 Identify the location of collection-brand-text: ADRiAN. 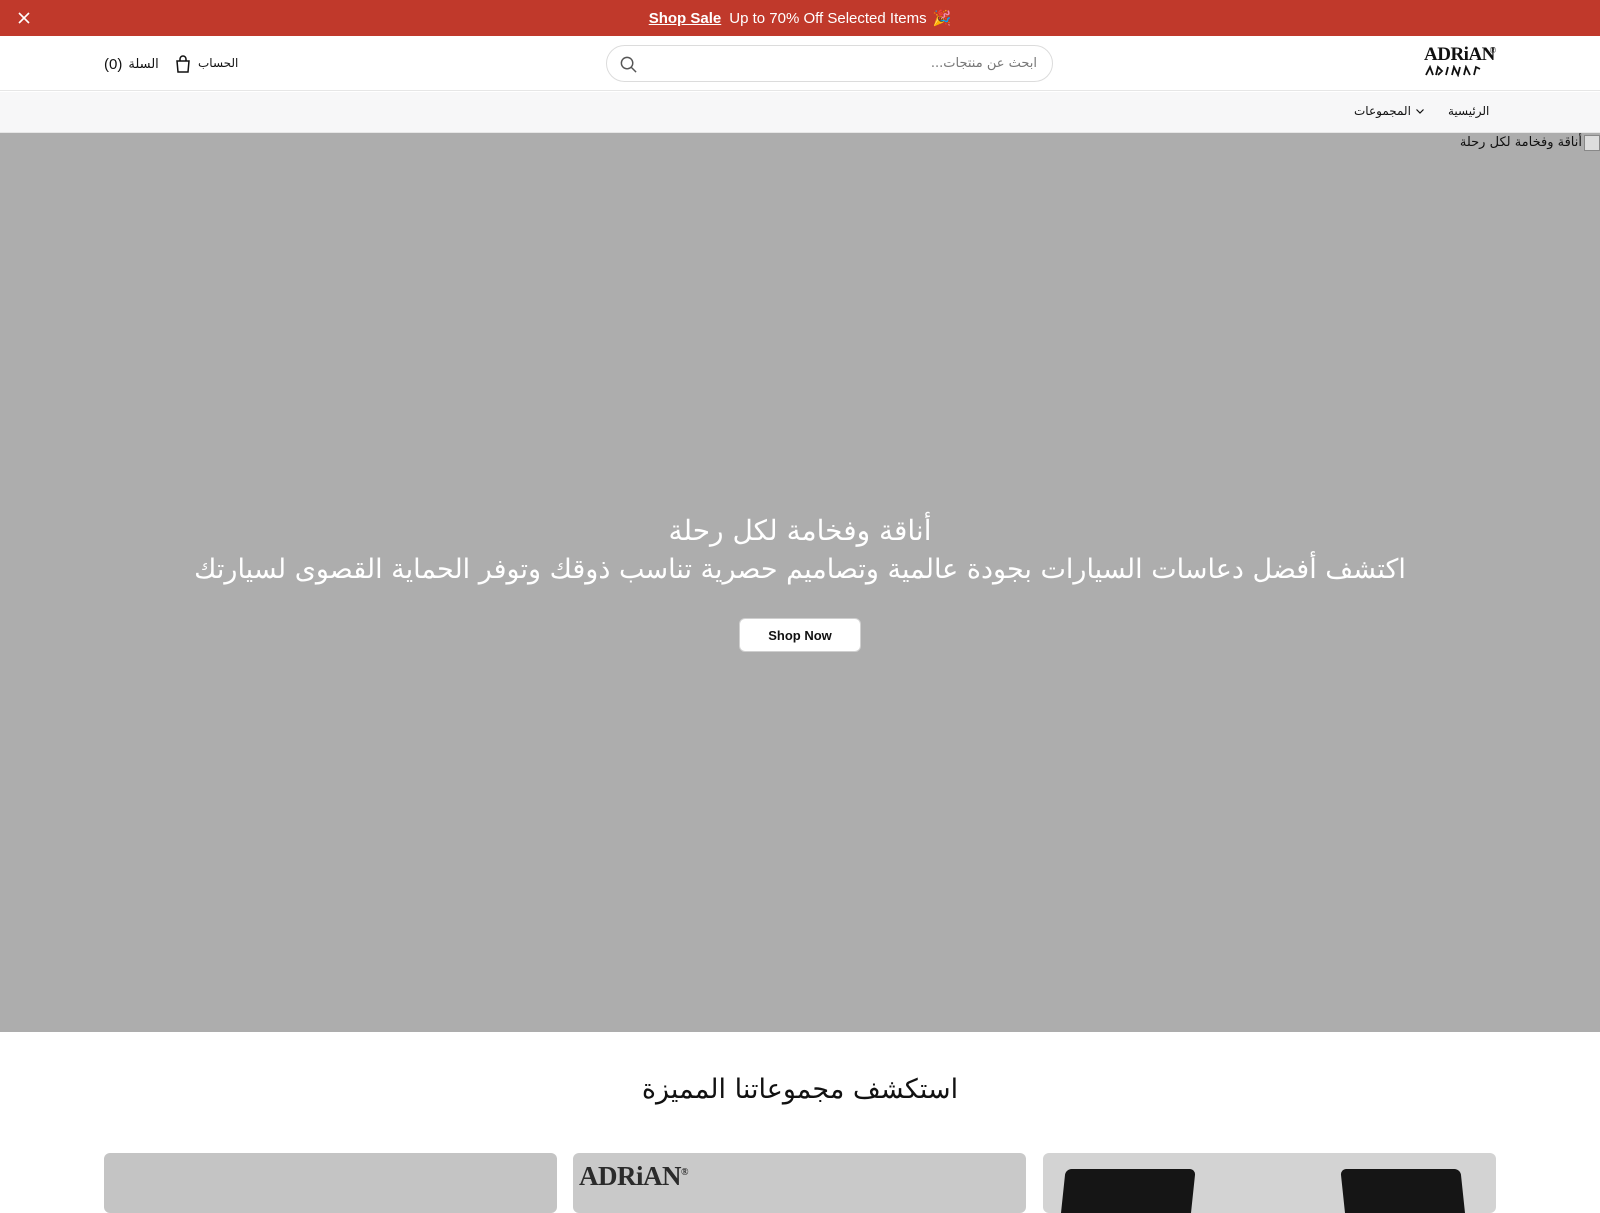
(630, 1176).